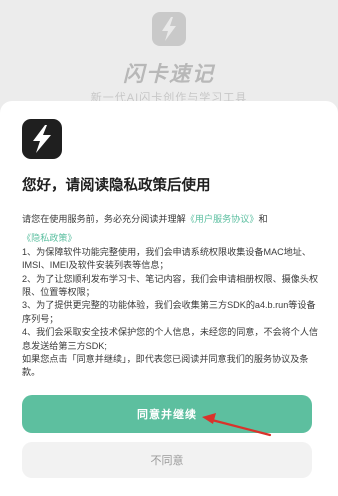  What do you see at coordinates (169, 29) in the screenshot?
I see `splash-logo-icon` at bounding box center [169, 29].